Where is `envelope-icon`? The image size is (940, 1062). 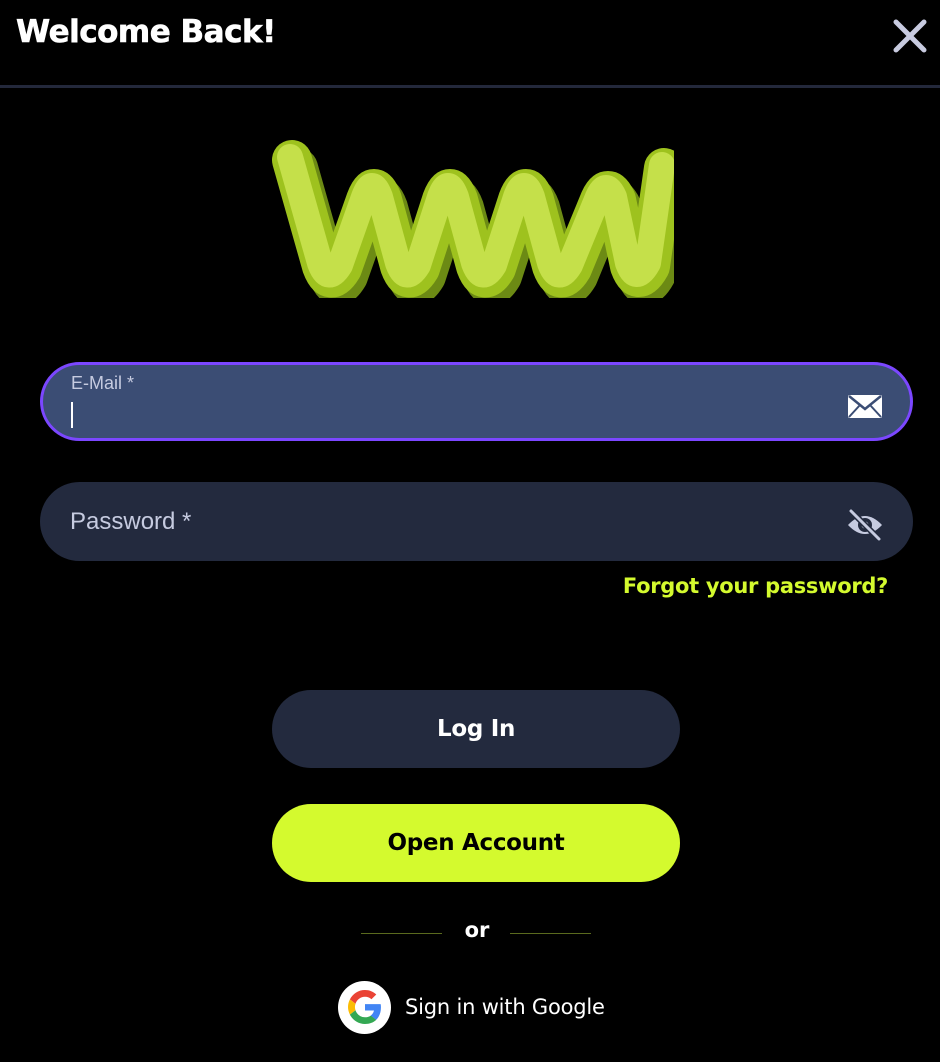 envelope-icon is located at coordinates (865, 406).